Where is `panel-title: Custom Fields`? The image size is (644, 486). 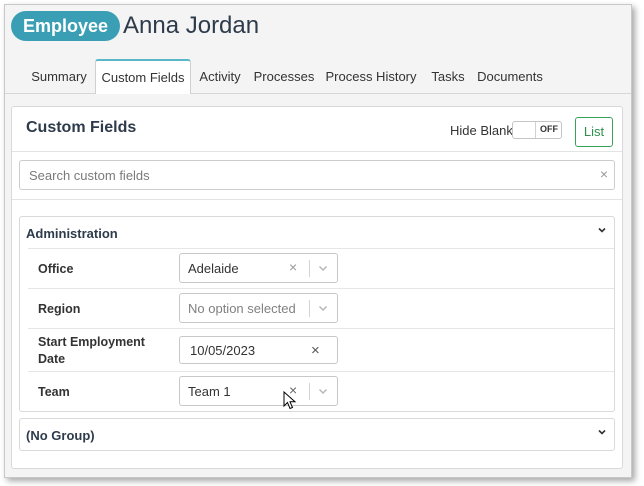
panel-title: Custom Fields is located at coordinates (81, 127).